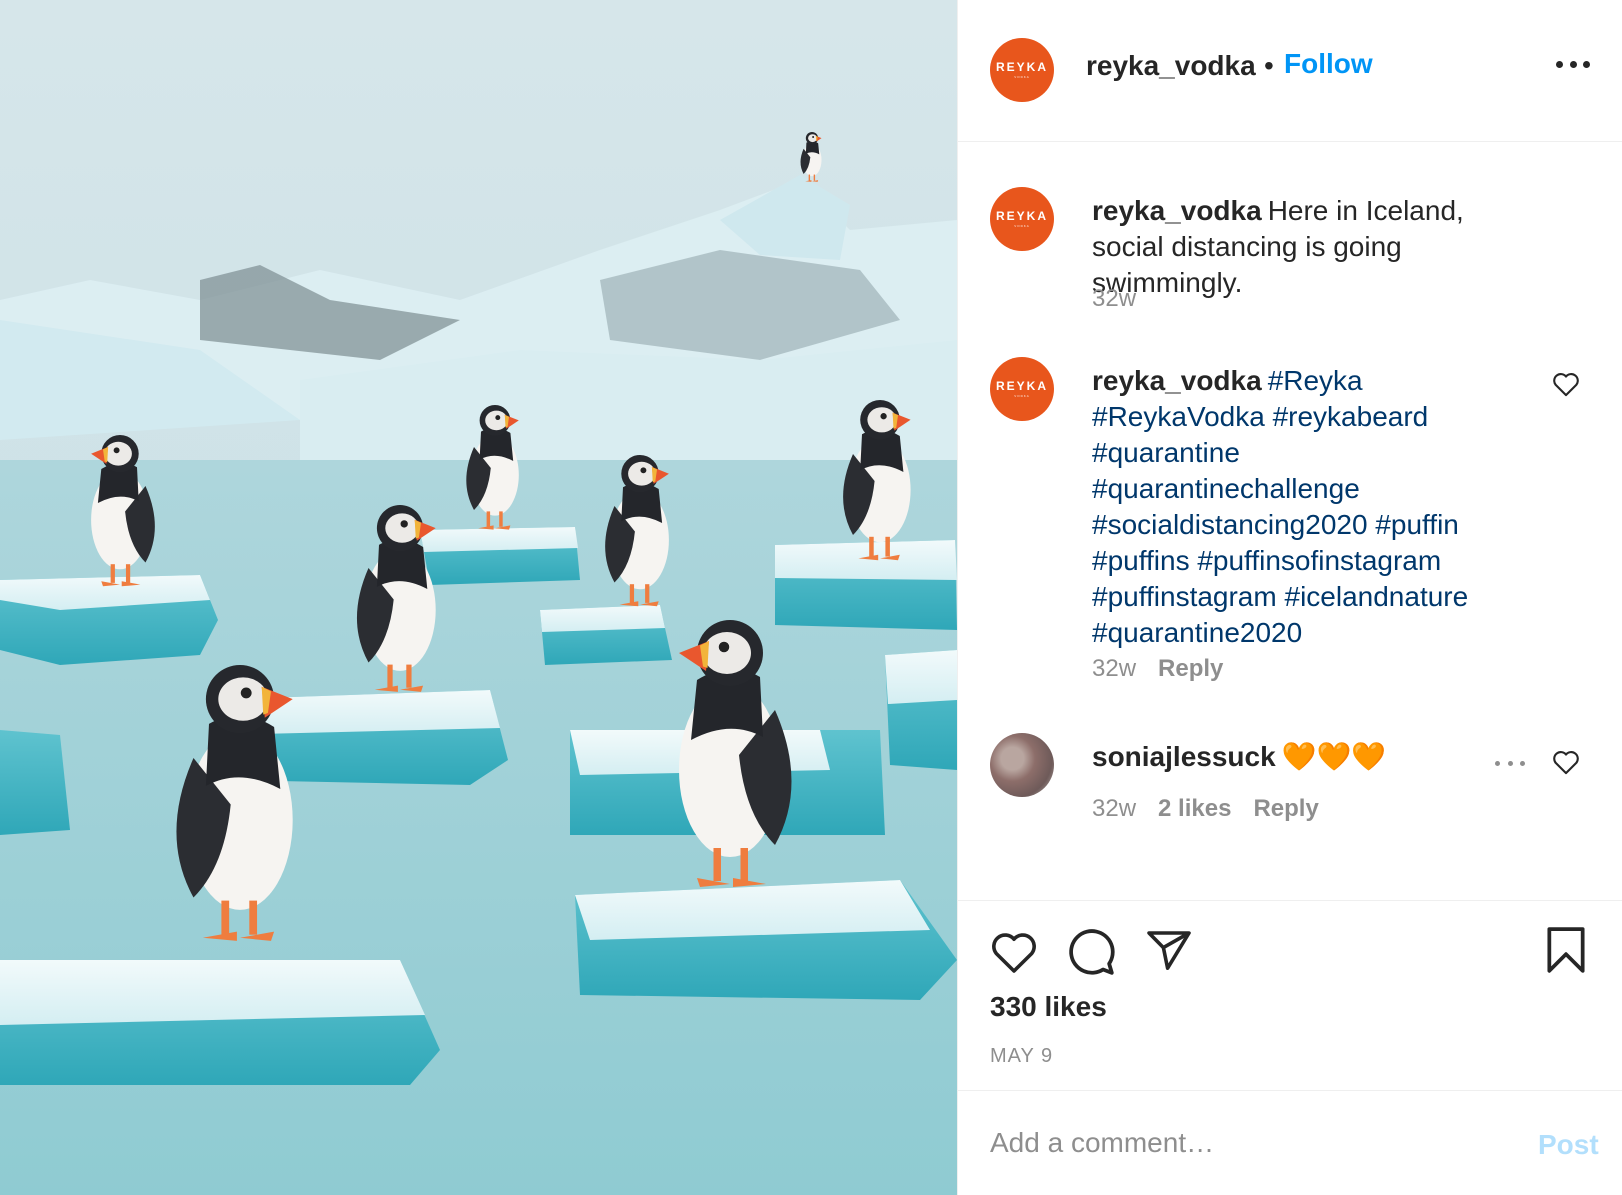 The image size is (1622, 1195). I want to click on post-actions: 330 likes MAY 9, so click(1290, 995).